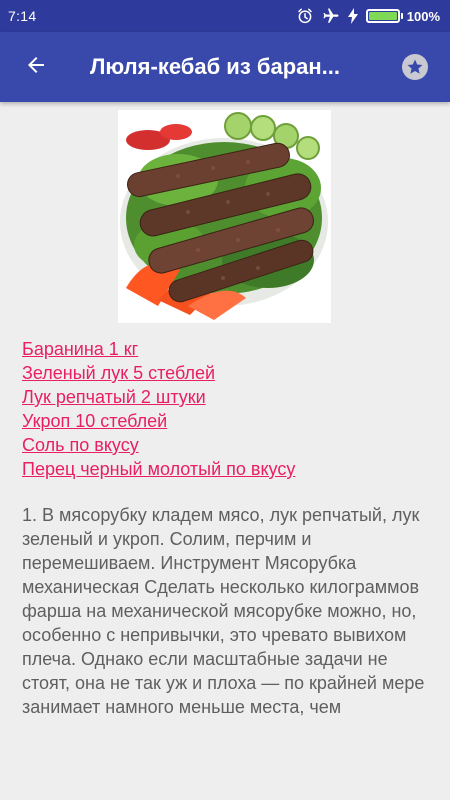 The image size is (450, 800). What do you see at coordinates (423, 16) in the screenshot?
I see `battery-percent: 100%` at bounding box center [423, 16].